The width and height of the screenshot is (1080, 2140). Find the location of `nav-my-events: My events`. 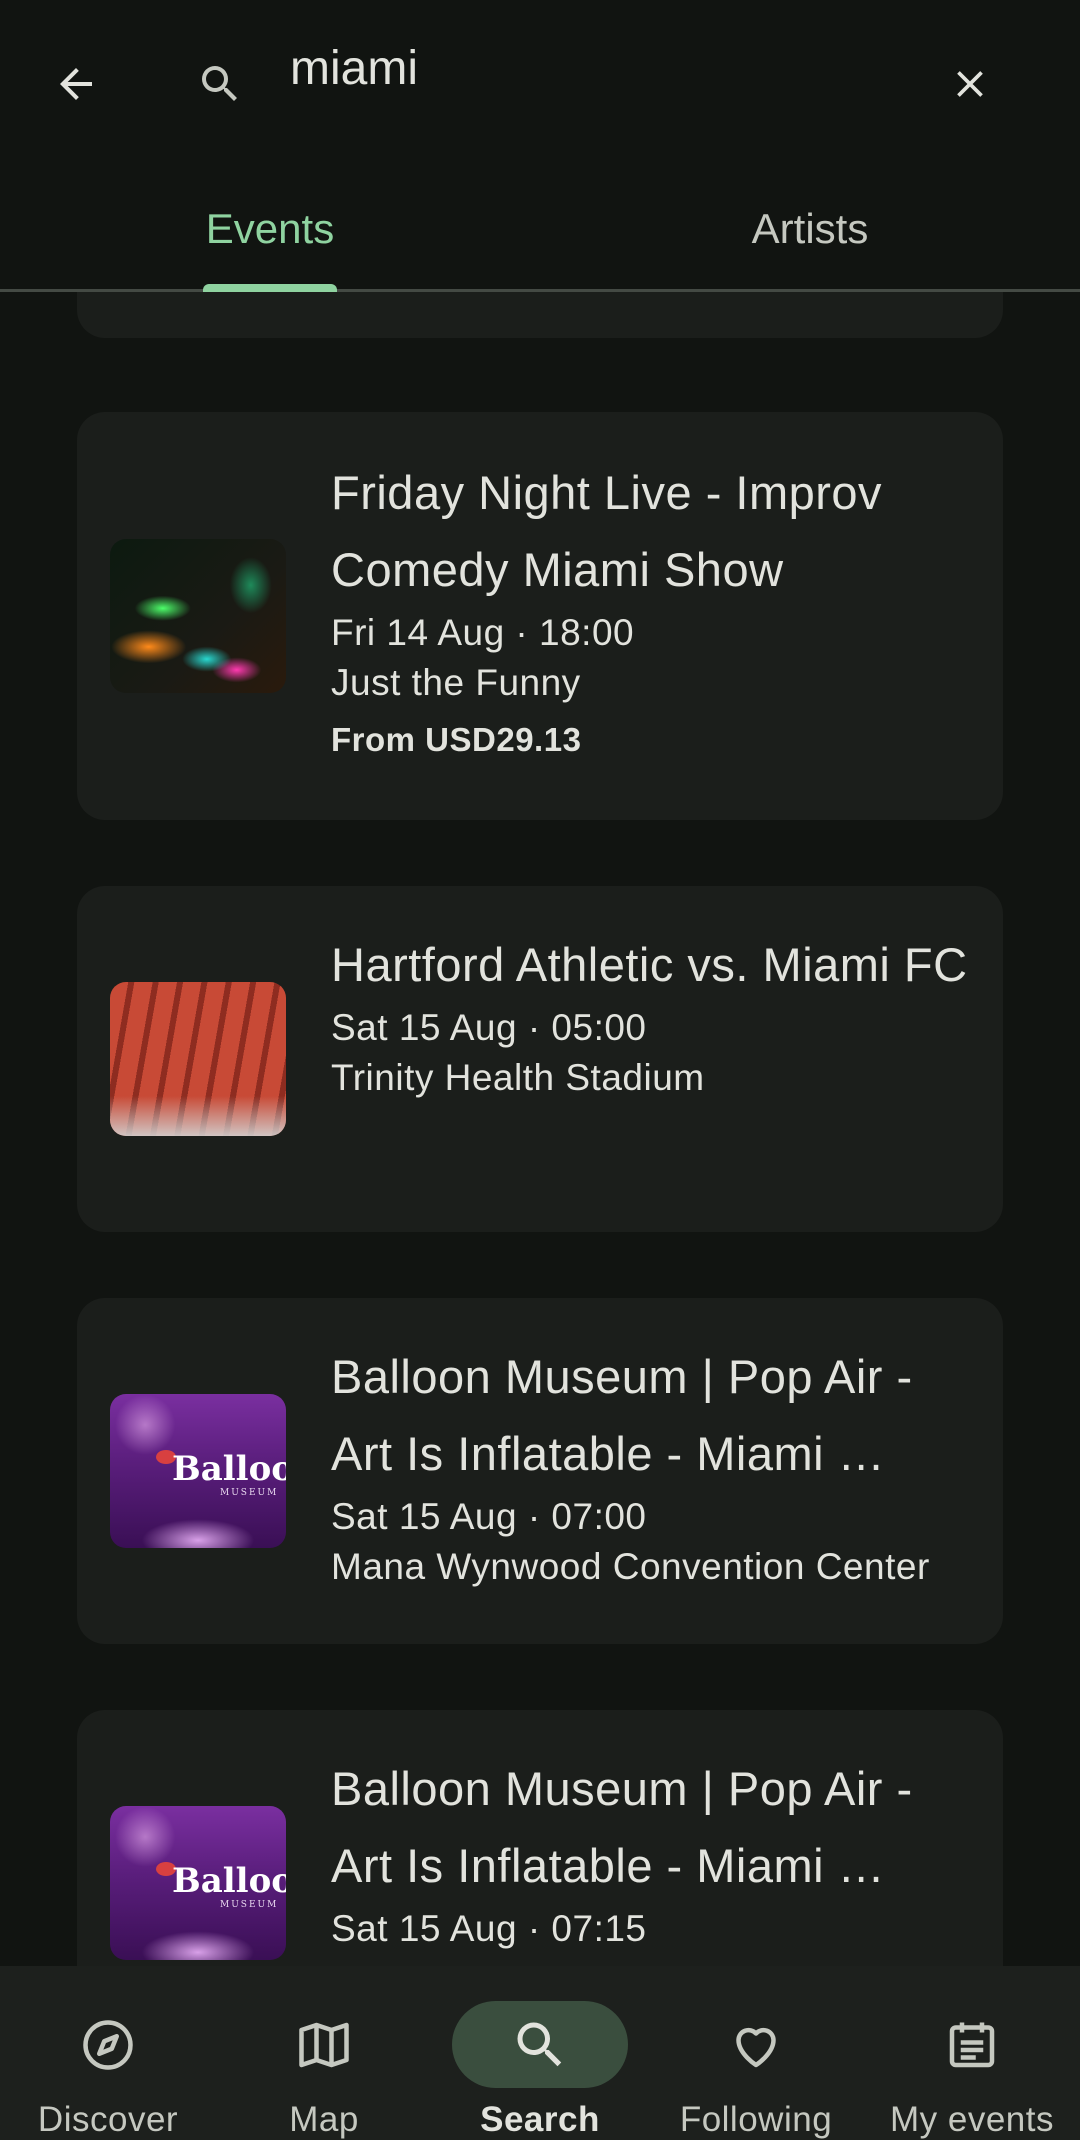

nav-my-events: My events is located at coordinates (972, 2053).